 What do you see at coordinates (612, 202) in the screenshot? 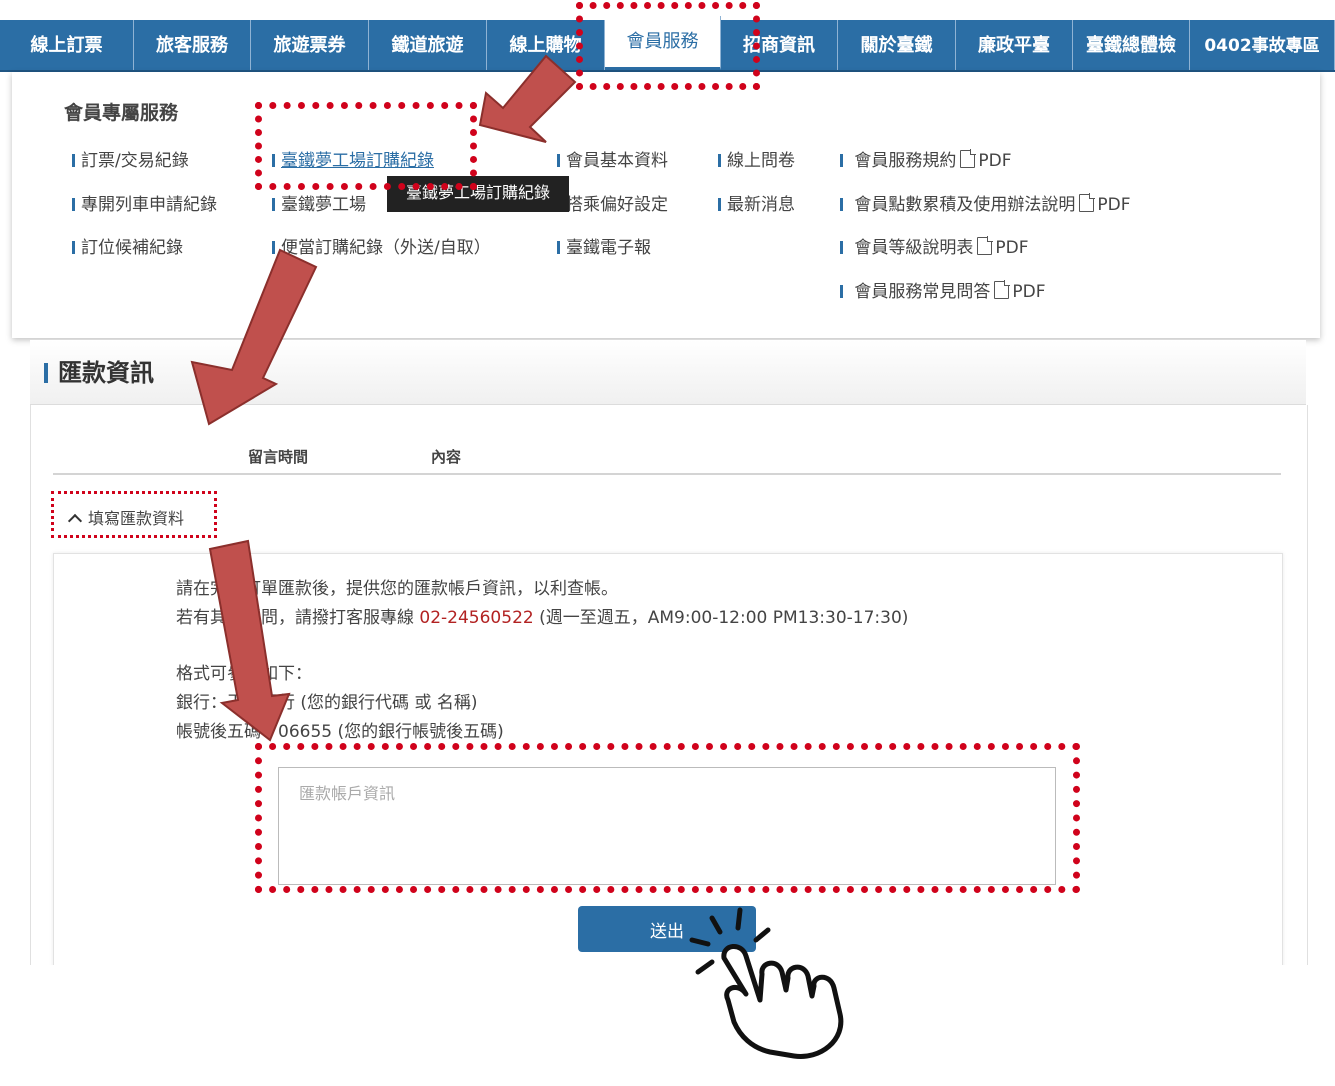
I see `link-travel-preferences: 搭乘偏好設定` at bounding box center [612, 202].